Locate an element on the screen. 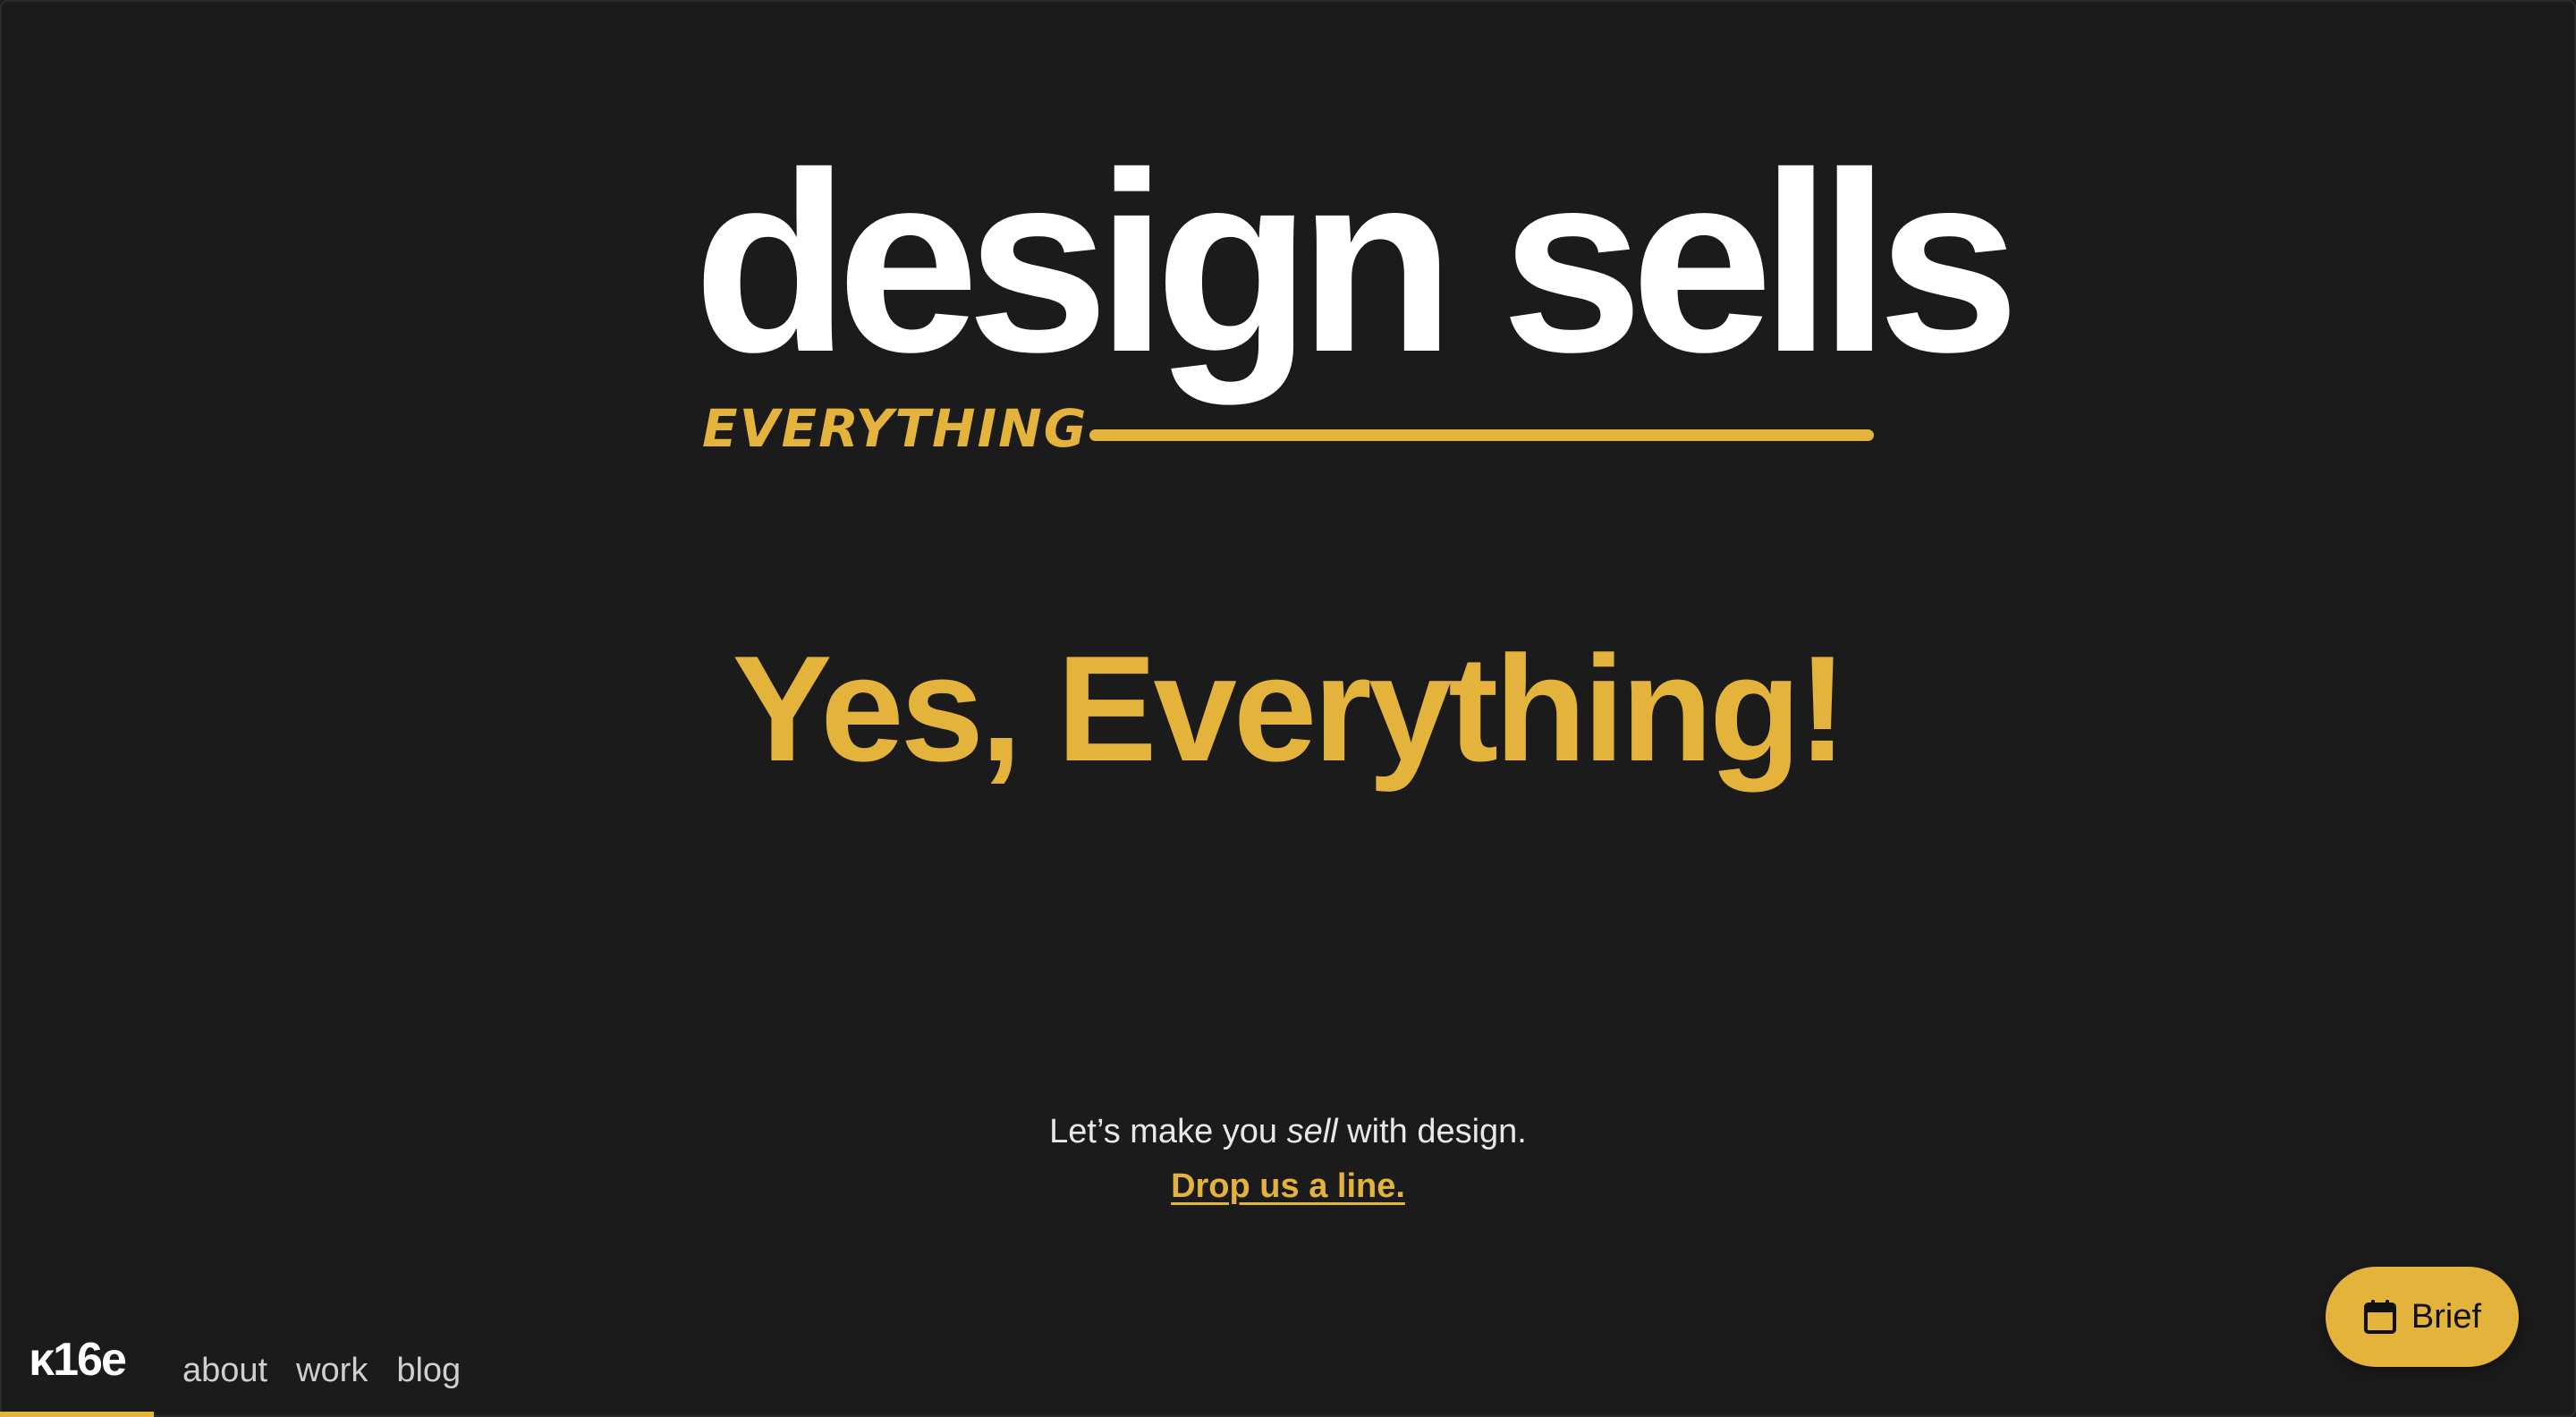 The height and width of the screenshot is (1417, 2576). bottom-nav: κ16e about work blog is located at coordinates (230, 1366).